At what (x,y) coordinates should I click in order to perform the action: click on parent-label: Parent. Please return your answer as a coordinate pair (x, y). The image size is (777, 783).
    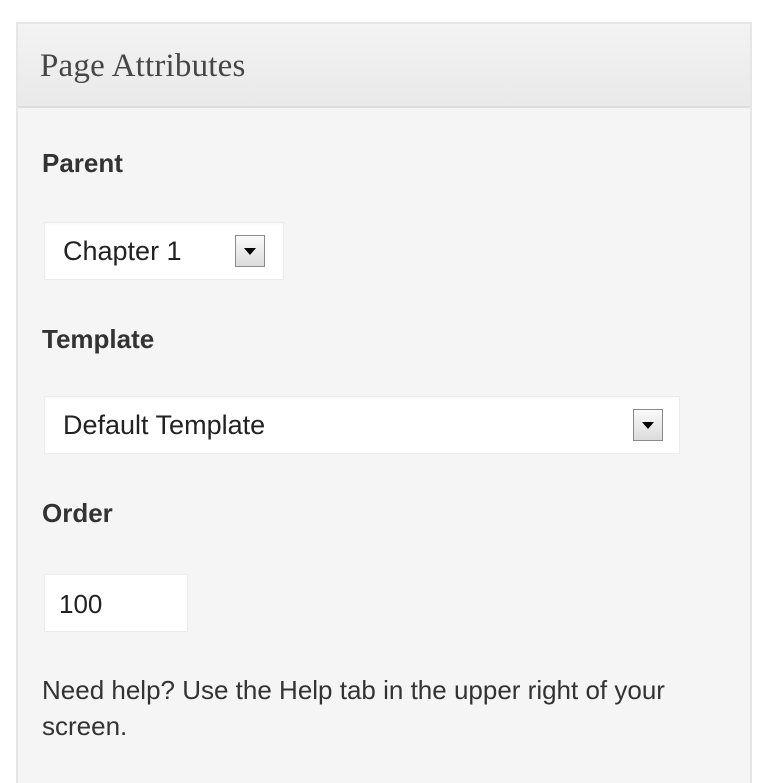
    Looking at the image, I should click on (82, 163).